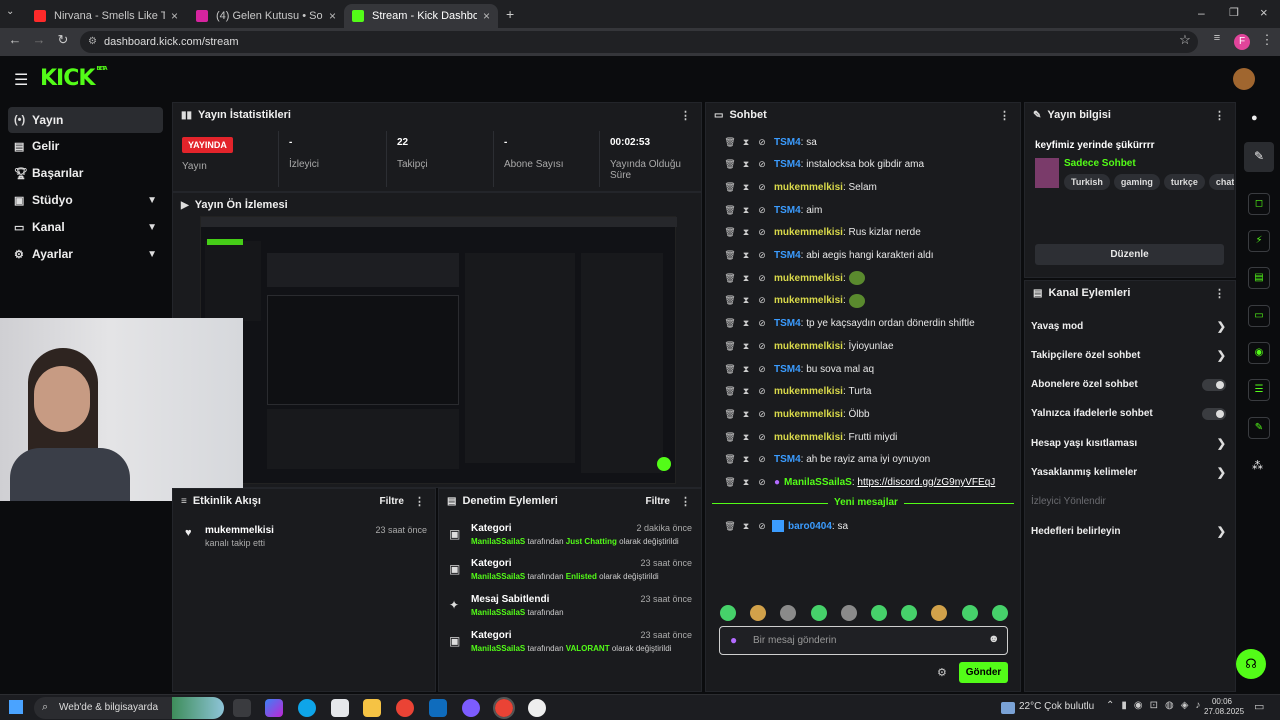 This screenshot has height=720, width=1280. I want to click on forward-icon: →, so click(39, 39).